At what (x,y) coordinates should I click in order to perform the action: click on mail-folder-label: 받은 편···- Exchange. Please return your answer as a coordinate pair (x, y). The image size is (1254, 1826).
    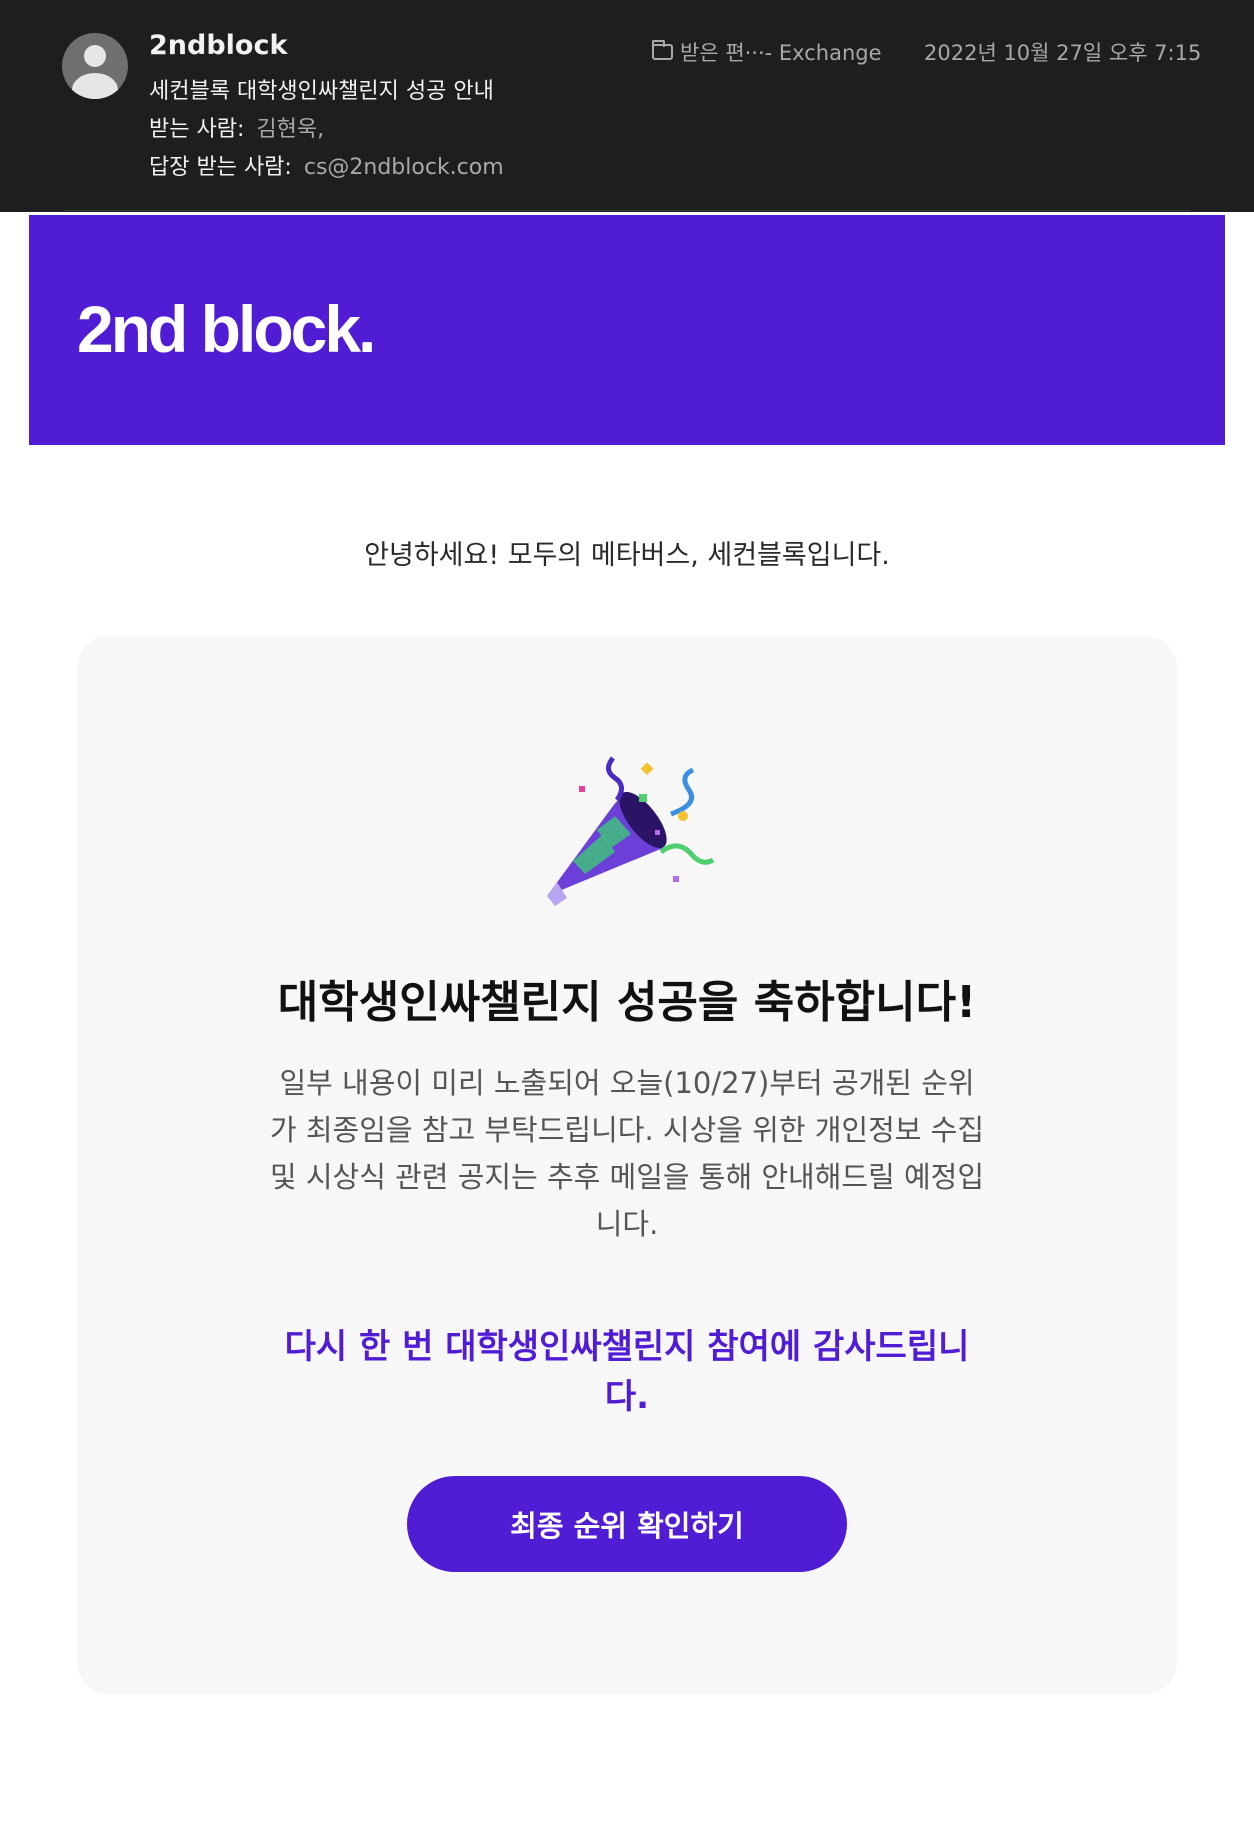
    Looking at the image, I should click on (781, 53).